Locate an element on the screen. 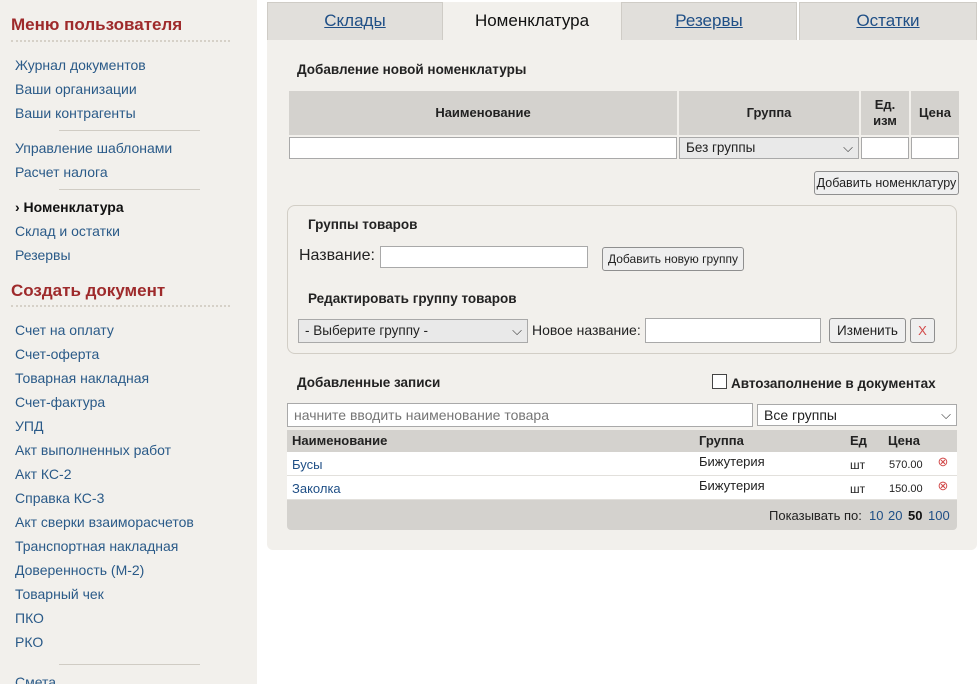  page-size-100: 100 is located at coordinates (939, 515).